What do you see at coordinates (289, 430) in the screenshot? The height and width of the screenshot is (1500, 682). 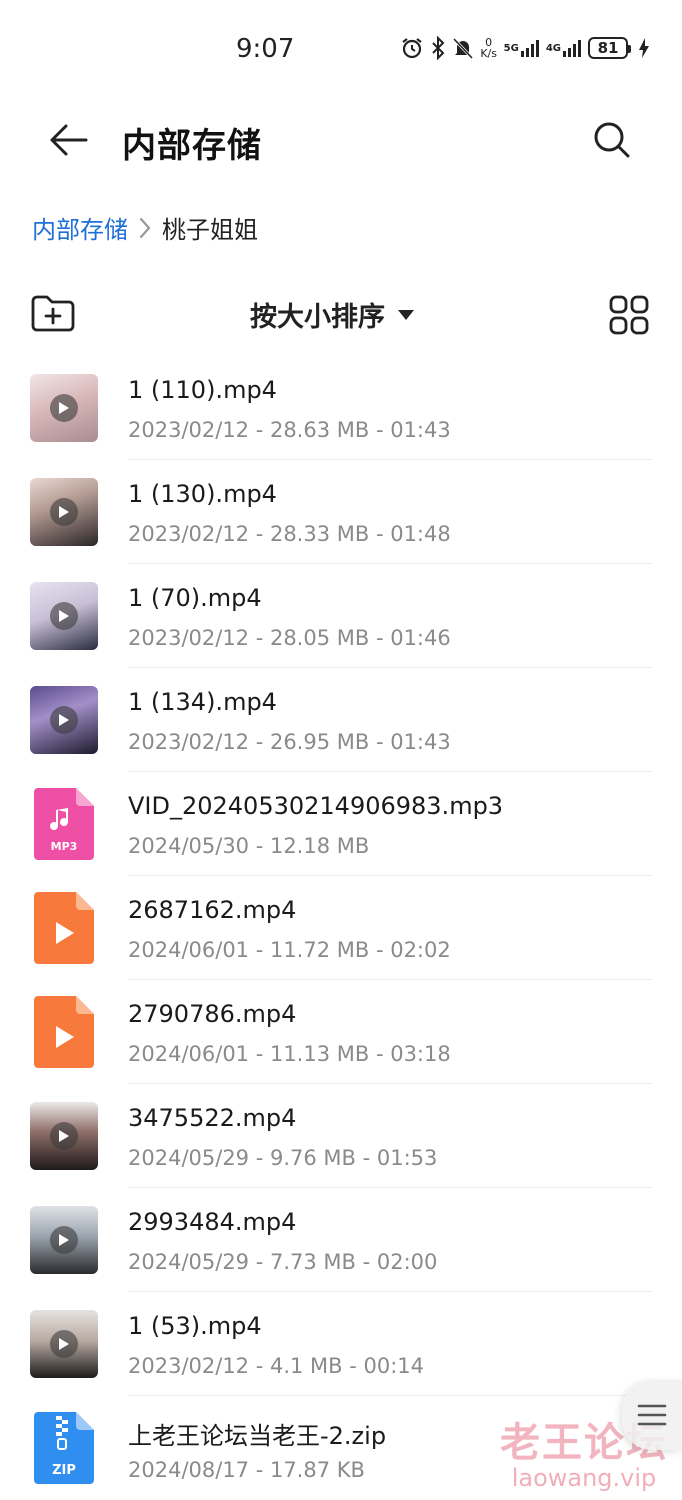 I see `file-meta: 2023/02/12 - 28.63 MB - 01:43` at bounding box center [289, 430].